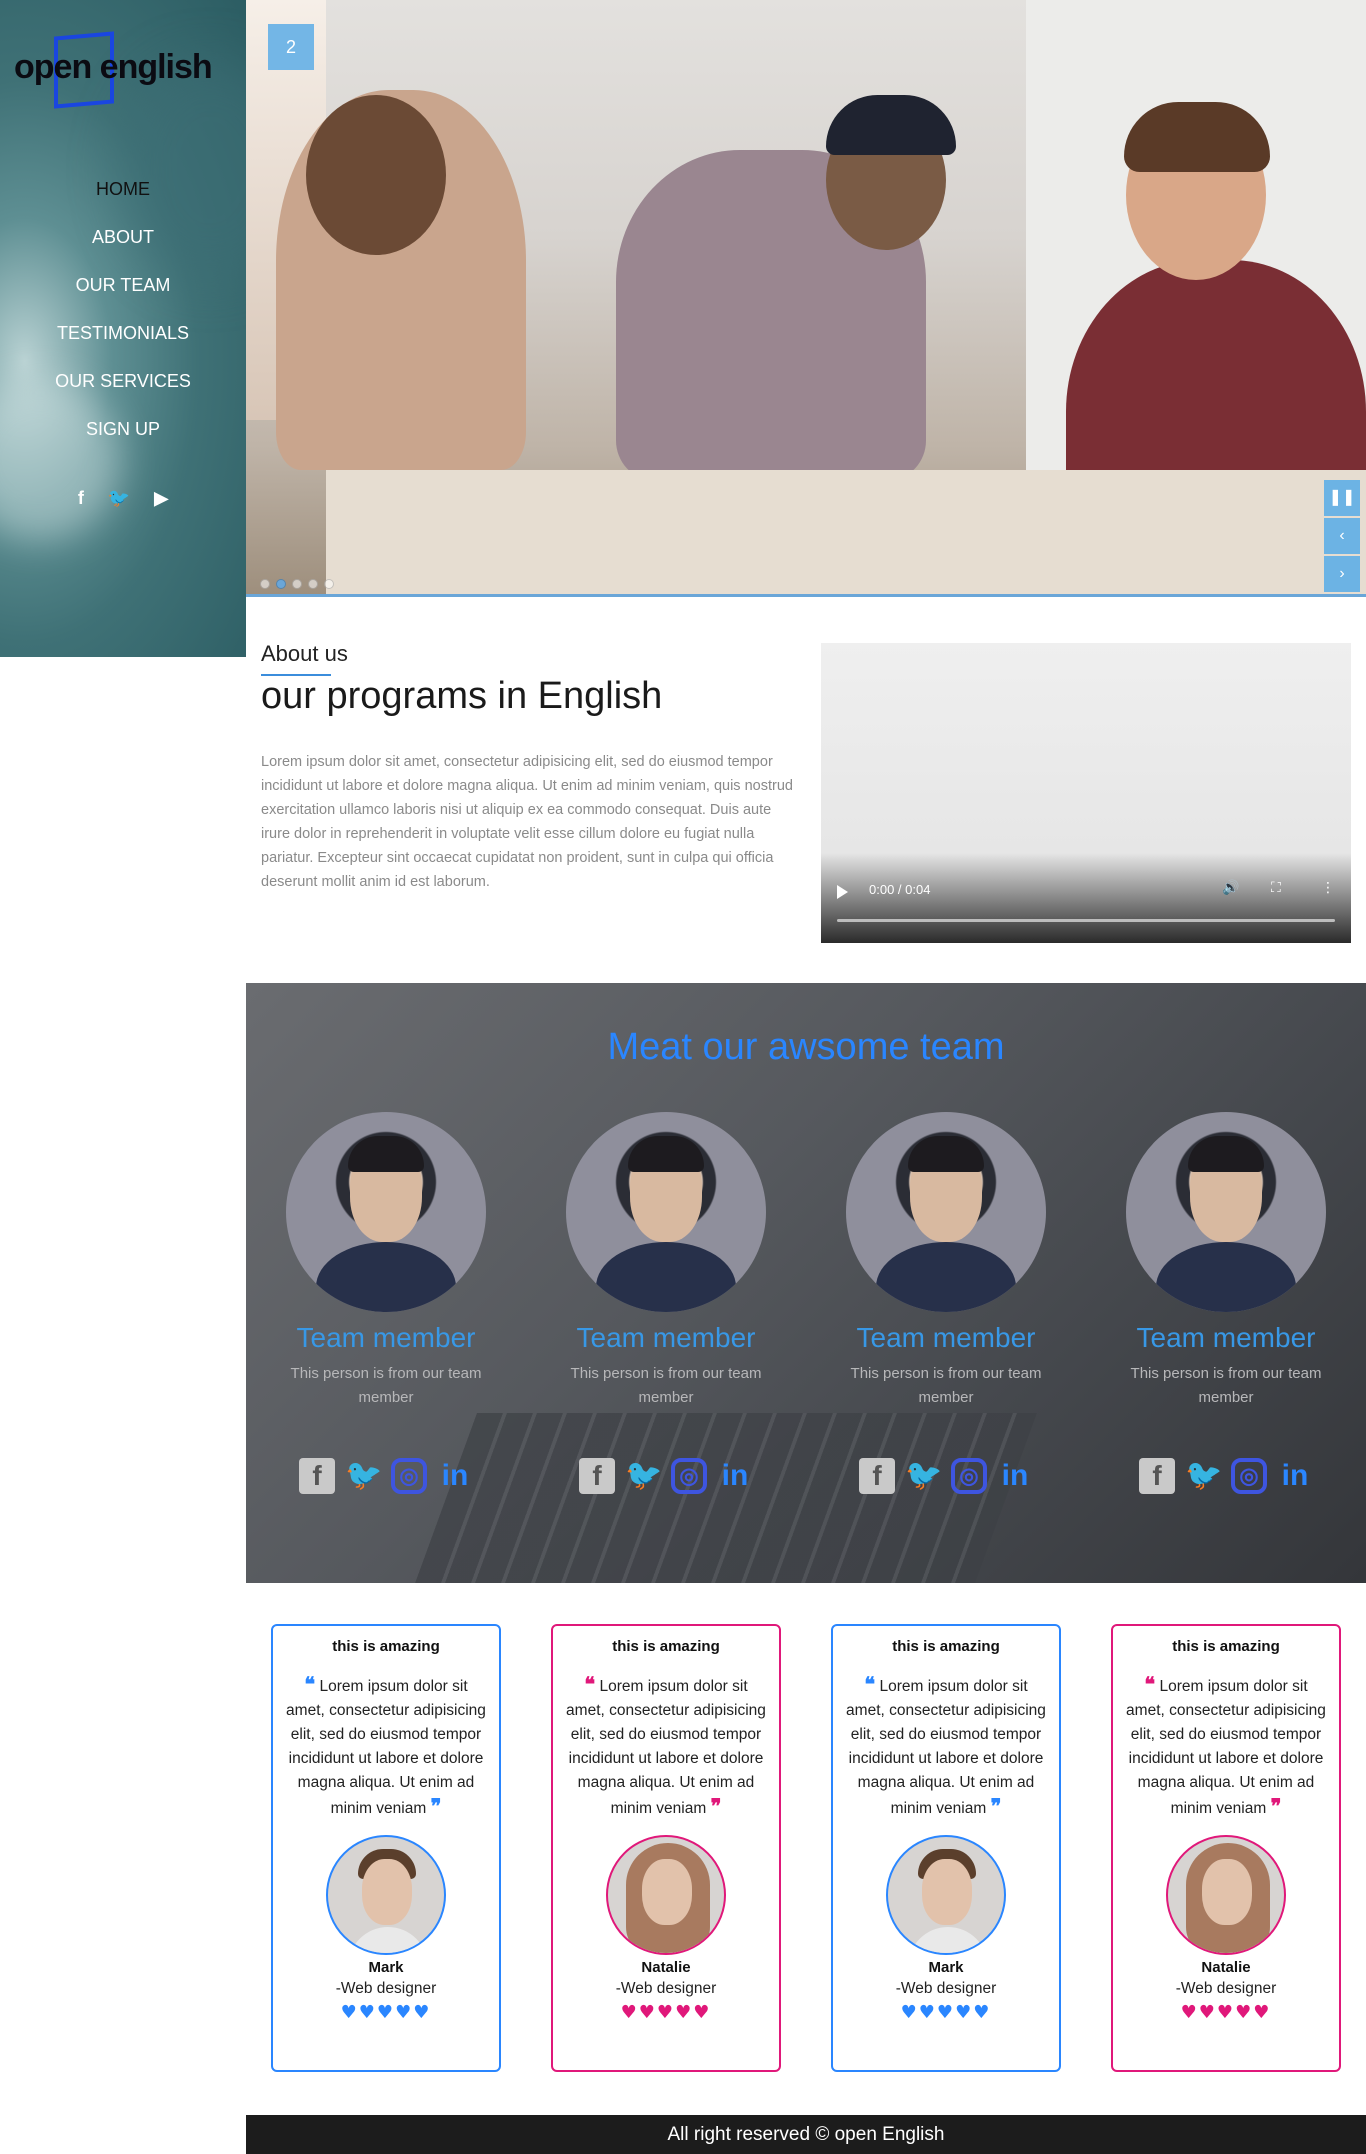  Describe the element at coordinates (1086, 793) in the screenshot. I see `video-player: 0:00 / 0:04 🔊 ⛶ ⋮` at that location.